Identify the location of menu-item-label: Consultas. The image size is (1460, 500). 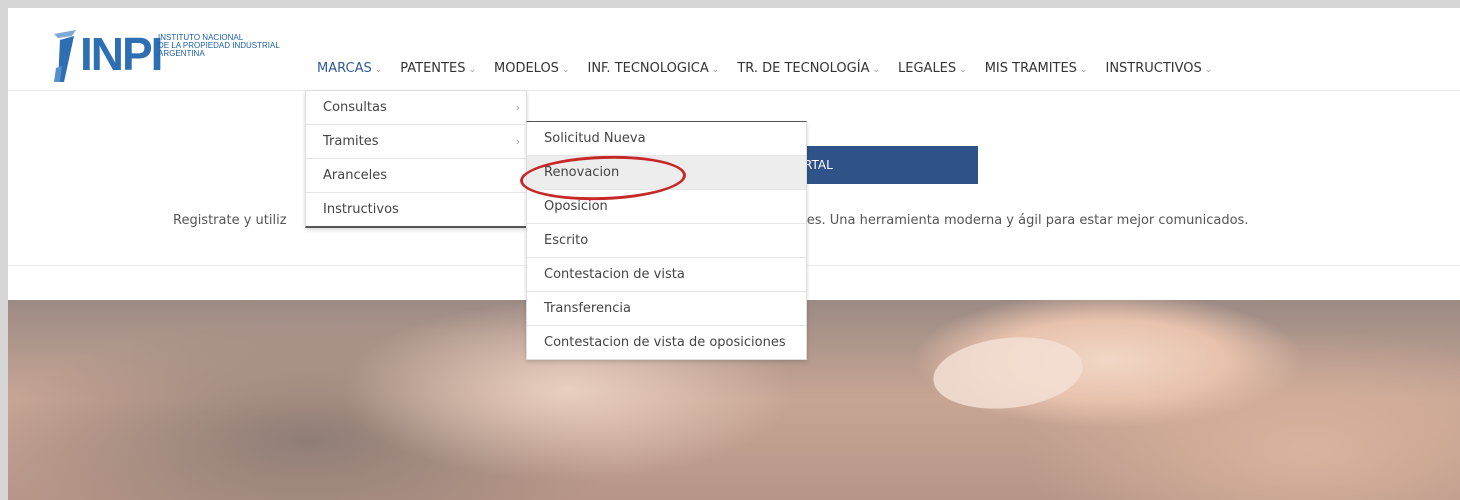
(355, 107).